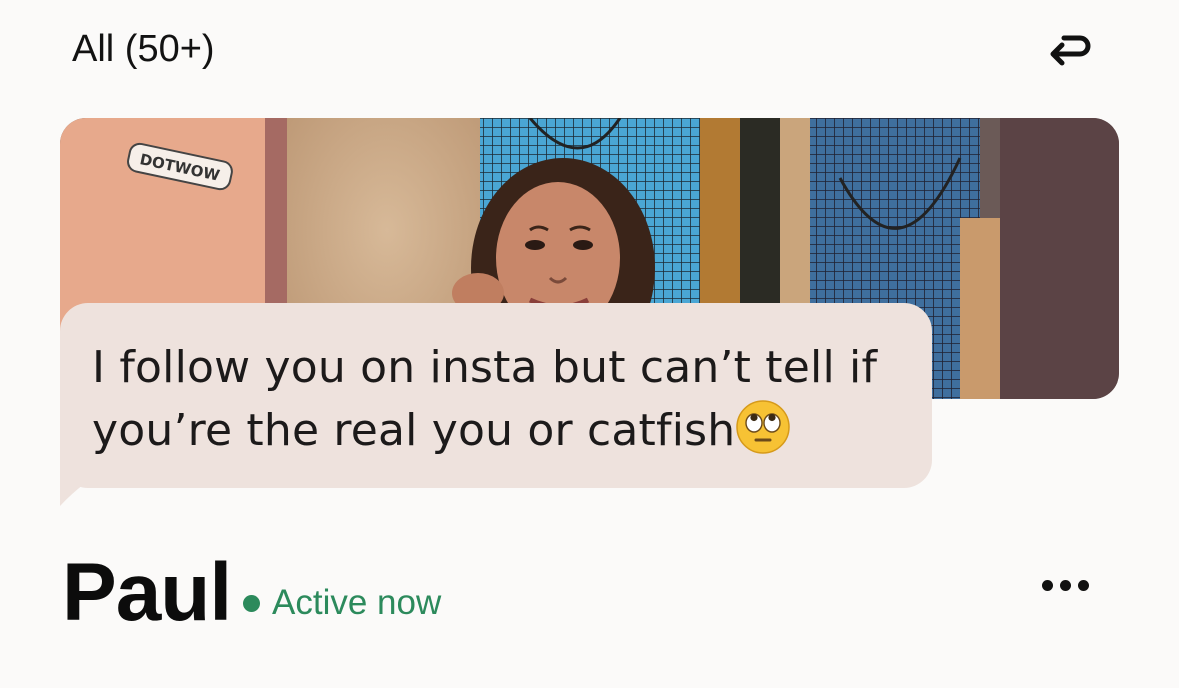  What do you see at coordinates (1070, 50) in the screenshot?
I see `undo-arrow-icon` at bounding box center [1070, 50].